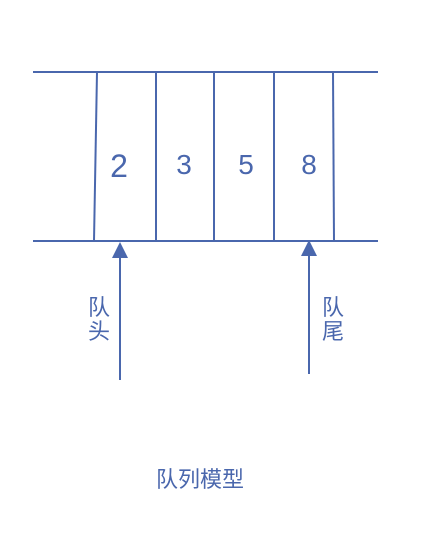 This screenshot has width=430, height=544. What do you see at coordinates (184, 164) in the screenshot?
I see `cell-value: 3` at bounding box center [184, 164].